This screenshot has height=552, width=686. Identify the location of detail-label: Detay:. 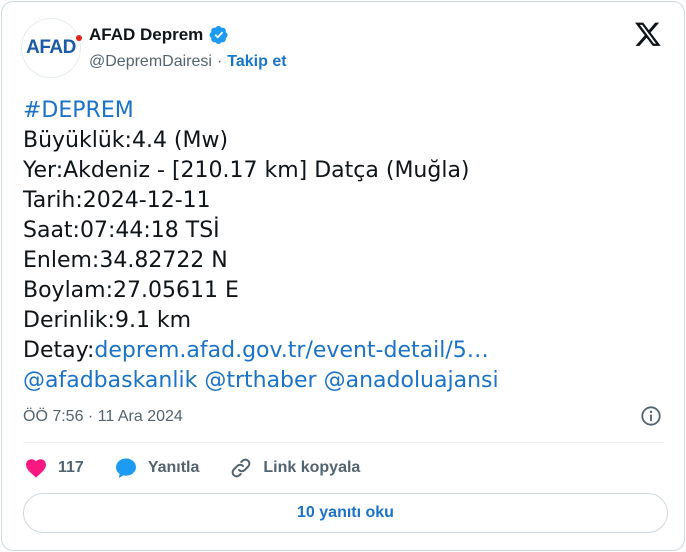
(59, 350).